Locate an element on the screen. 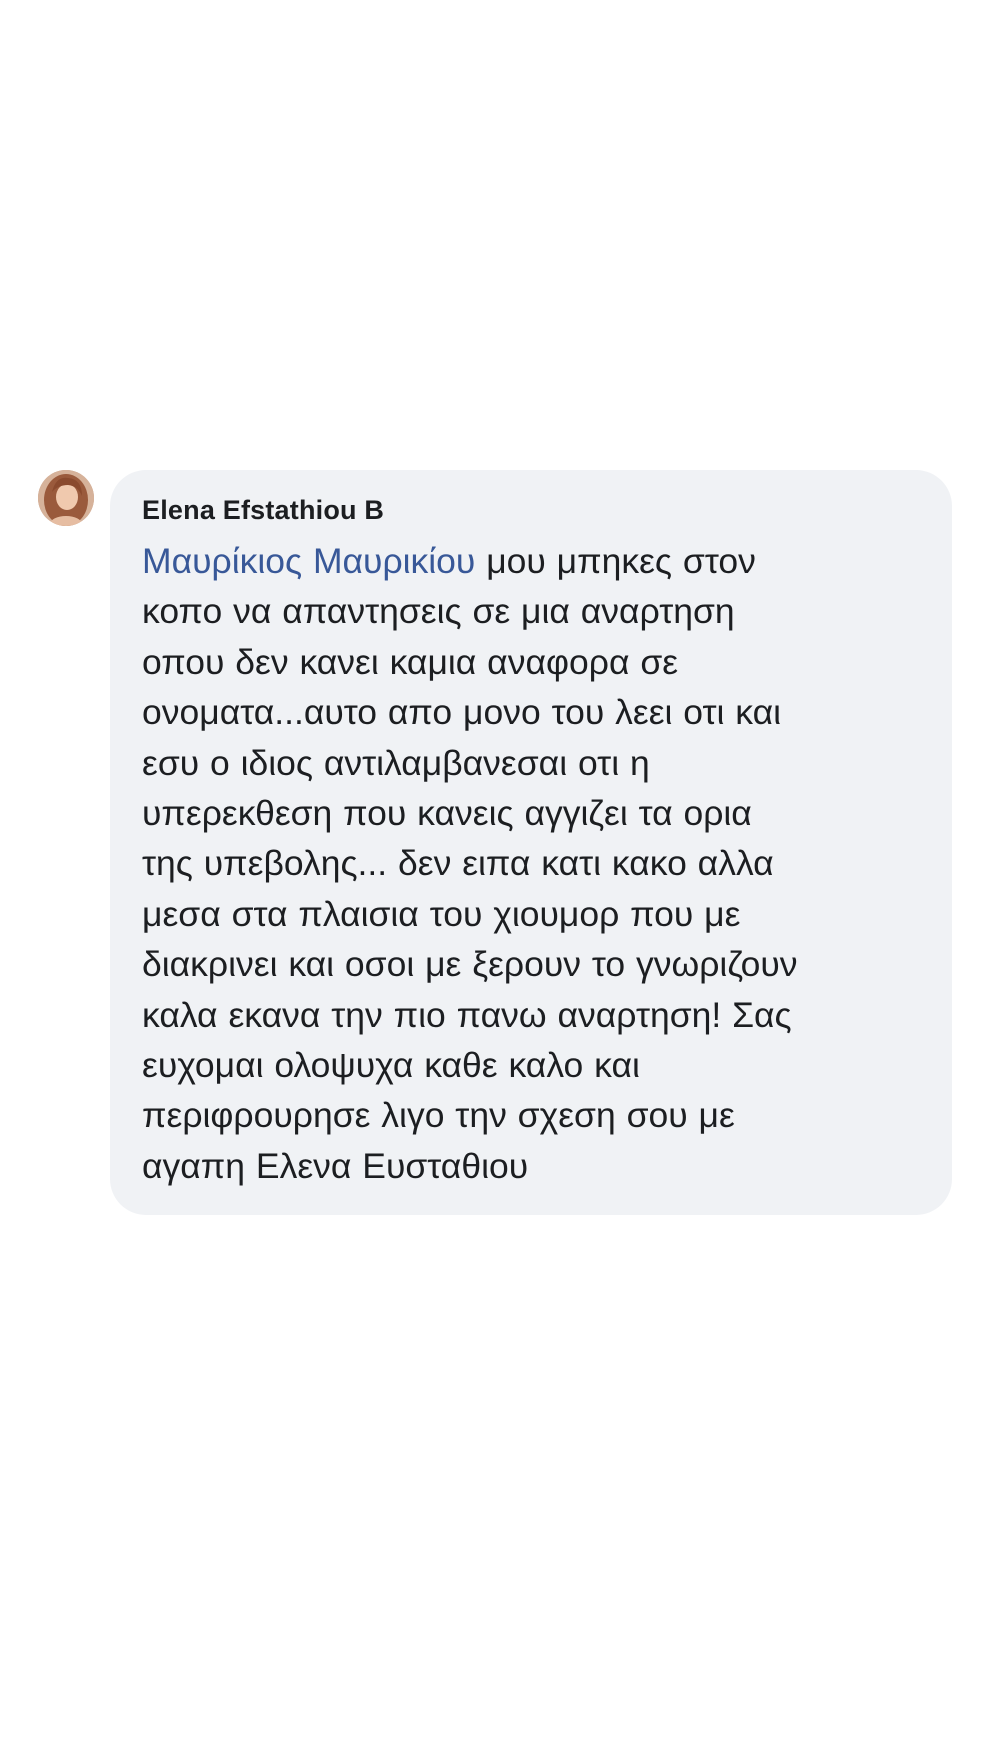  profile-photo-icon is located at coordinates (66, 498).